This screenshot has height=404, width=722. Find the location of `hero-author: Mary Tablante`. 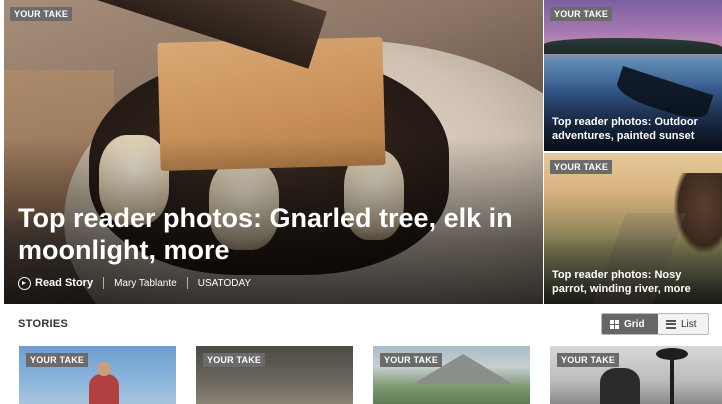

hero-author: Mary Tablante is located at coordinates (145, 283).